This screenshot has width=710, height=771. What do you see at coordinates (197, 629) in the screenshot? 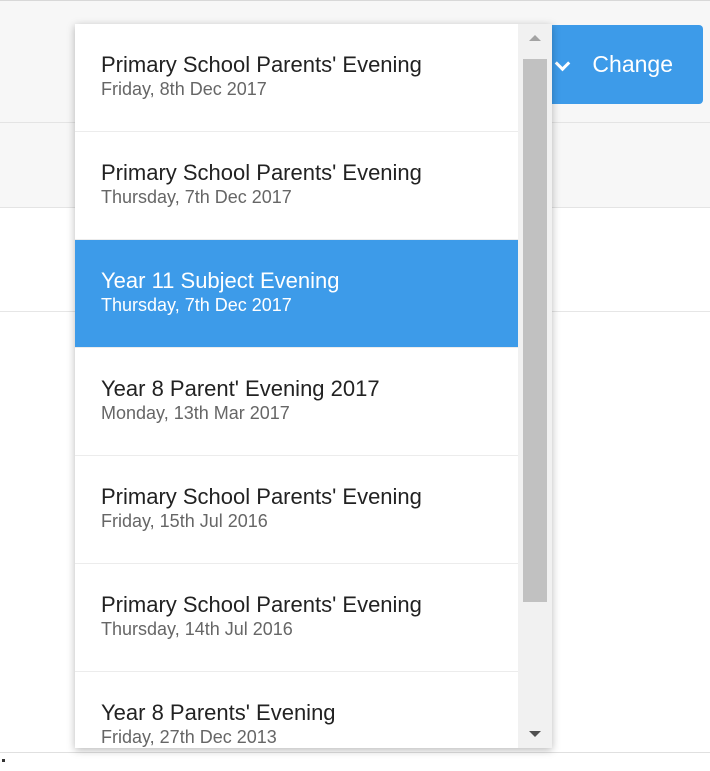
I see `event-date: Thursday, 14th Jul 2016` at bounding box center [197, 629].